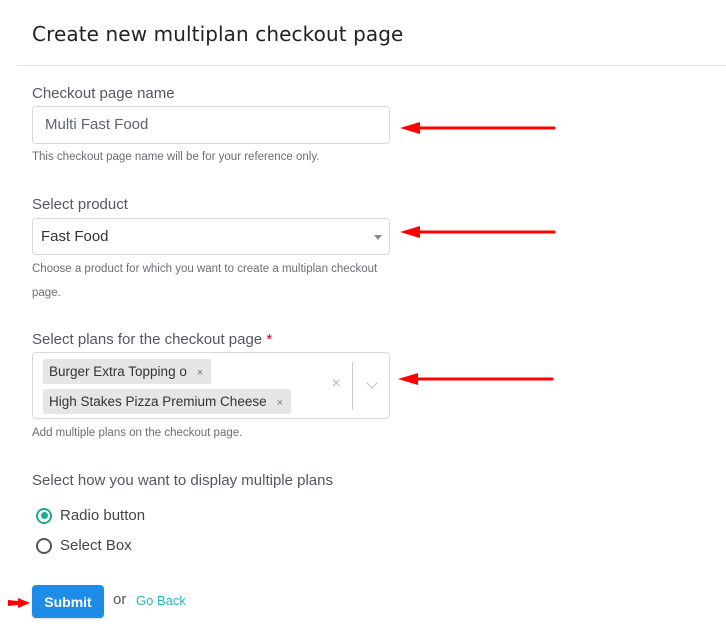 This screenshot has height=637, width=726. What do you see at coordinates (158, 401) in the screenshot?
I see `plan-chip-label: High Stakes Pizza Premium Cheese` at bounding box center [158, 401].